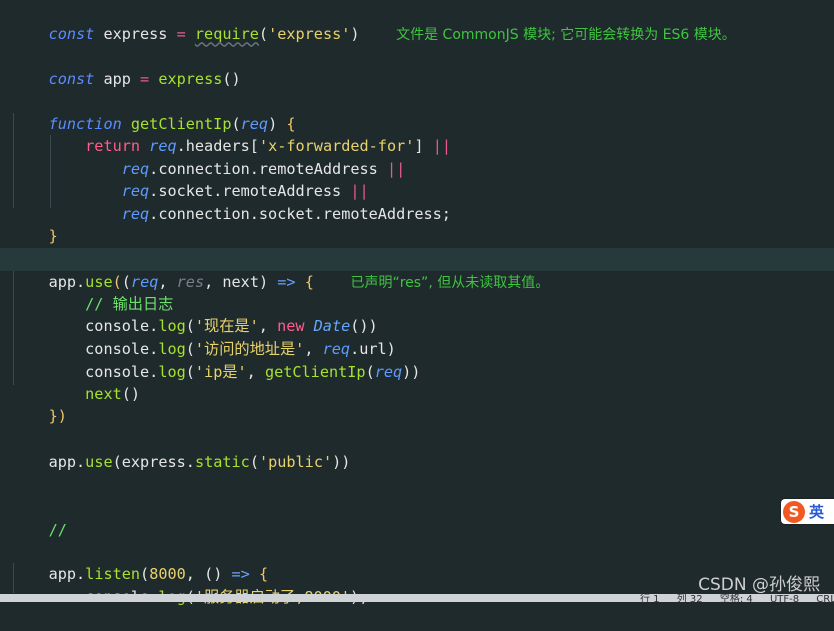  What do you see at coordinates (158, 573) in the screenshot?
I see `code-line-25: app.listen(8000, () => {` at bounding box center [158, 573].